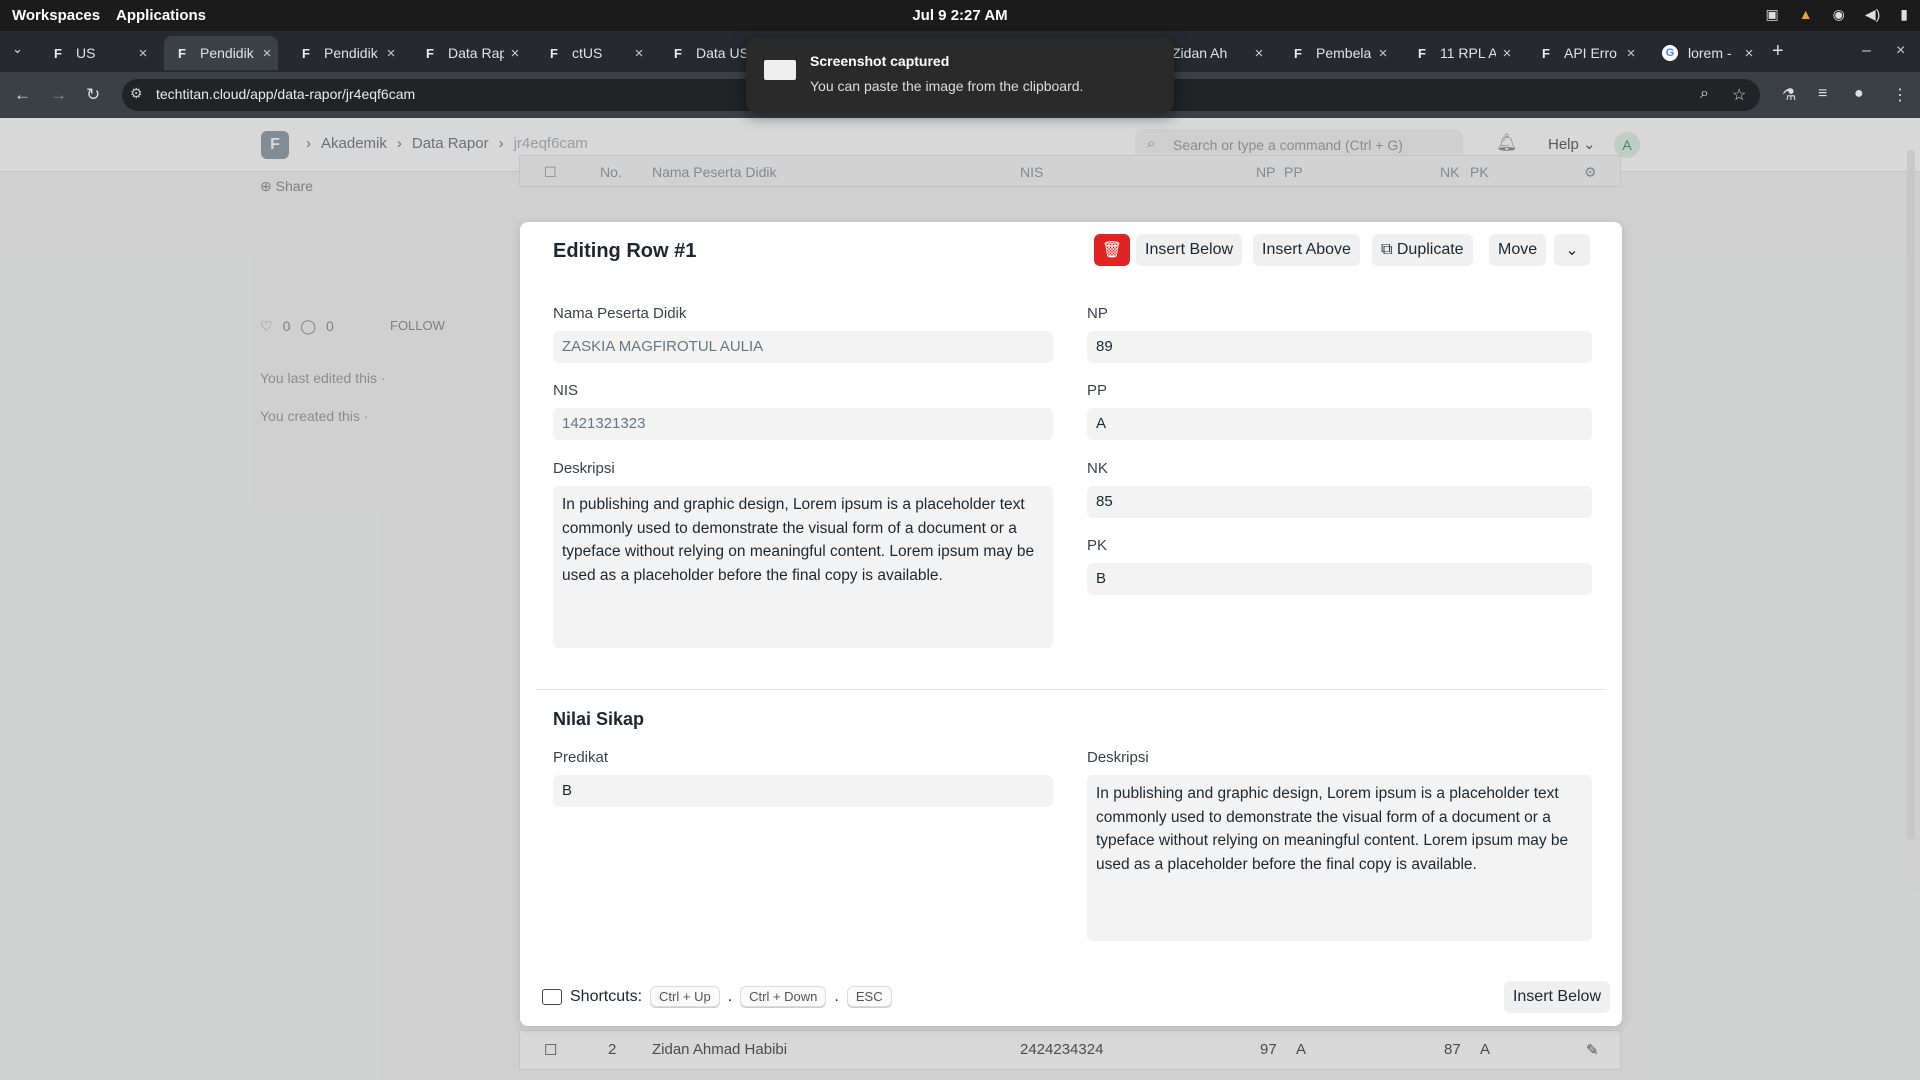 The height and width of the screenshot is (1080, 1920). What do you see at coordinates (1097, 468) in the screenshot?
I see `nk-label: NK` at bounding box center [1097, 468].